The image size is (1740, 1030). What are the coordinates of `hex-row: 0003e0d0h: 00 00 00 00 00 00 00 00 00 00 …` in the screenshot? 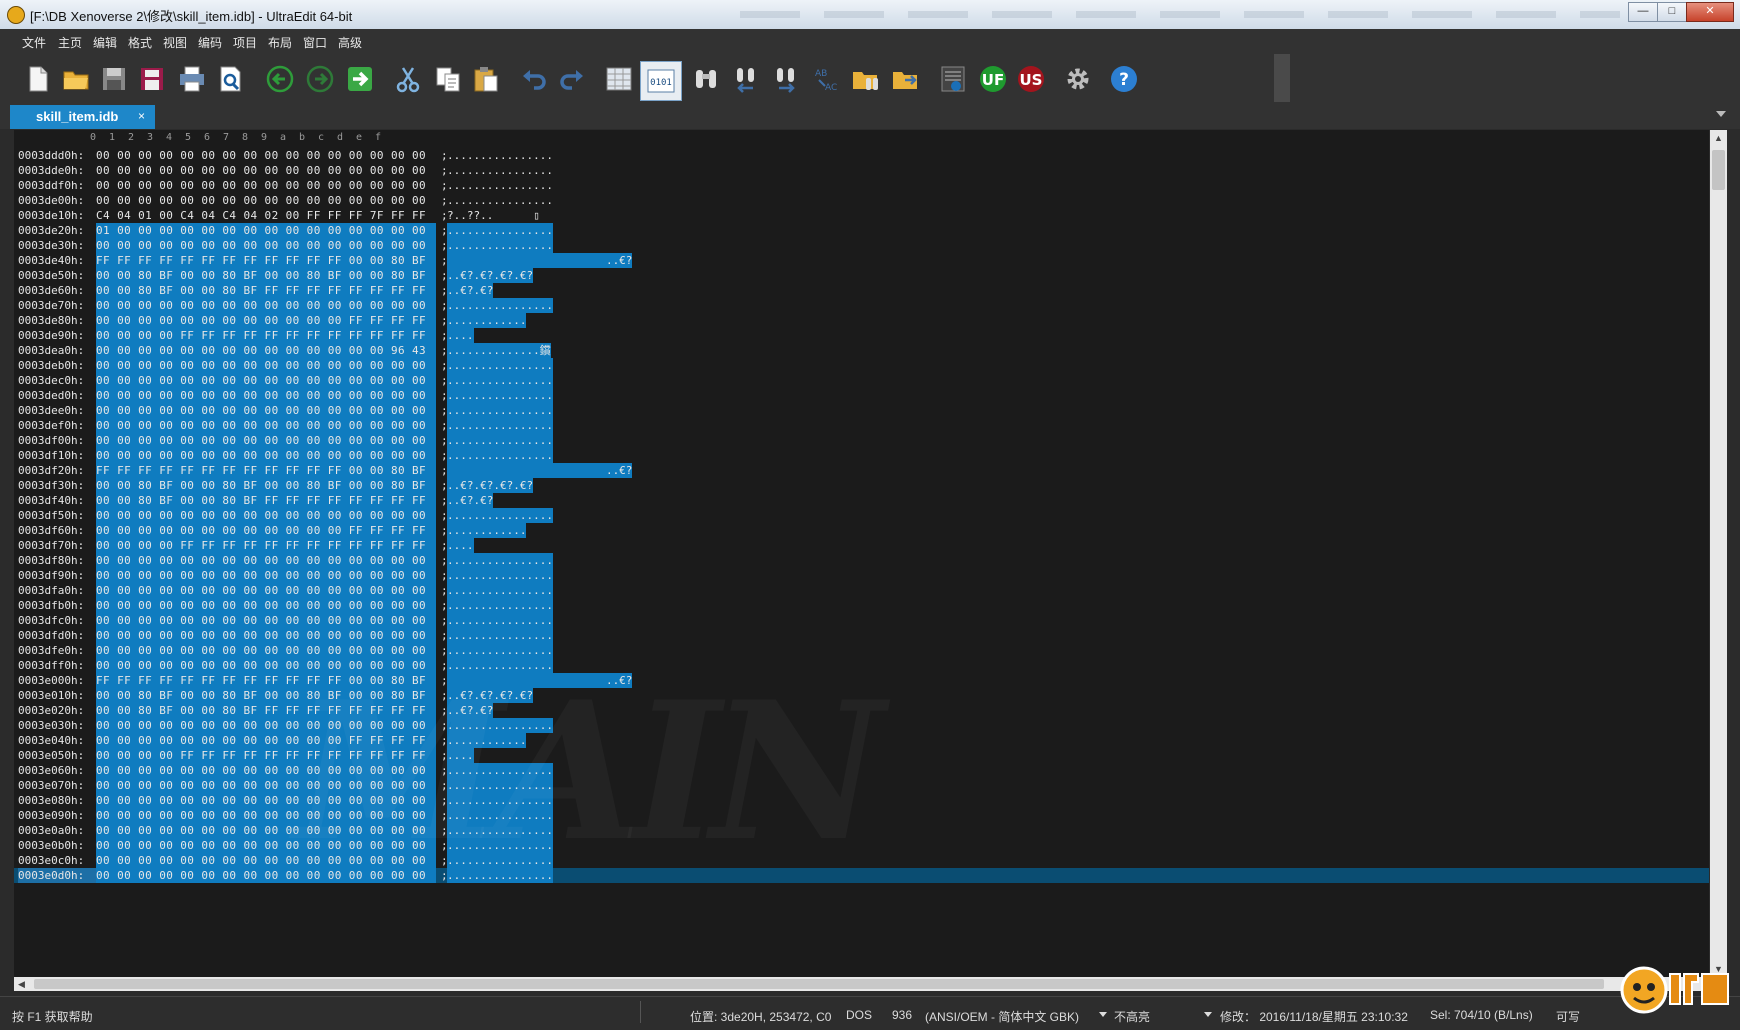 It's located at (861, 875).